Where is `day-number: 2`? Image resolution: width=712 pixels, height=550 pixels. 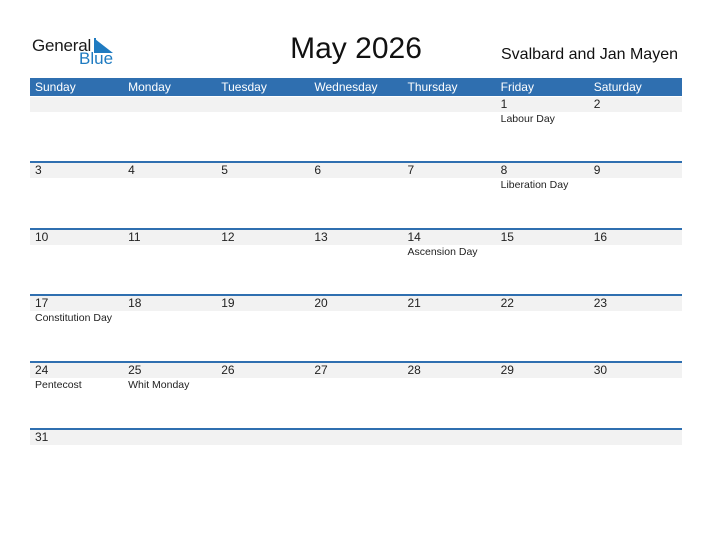
day-number: 2 is located at coordinates (635, 104).